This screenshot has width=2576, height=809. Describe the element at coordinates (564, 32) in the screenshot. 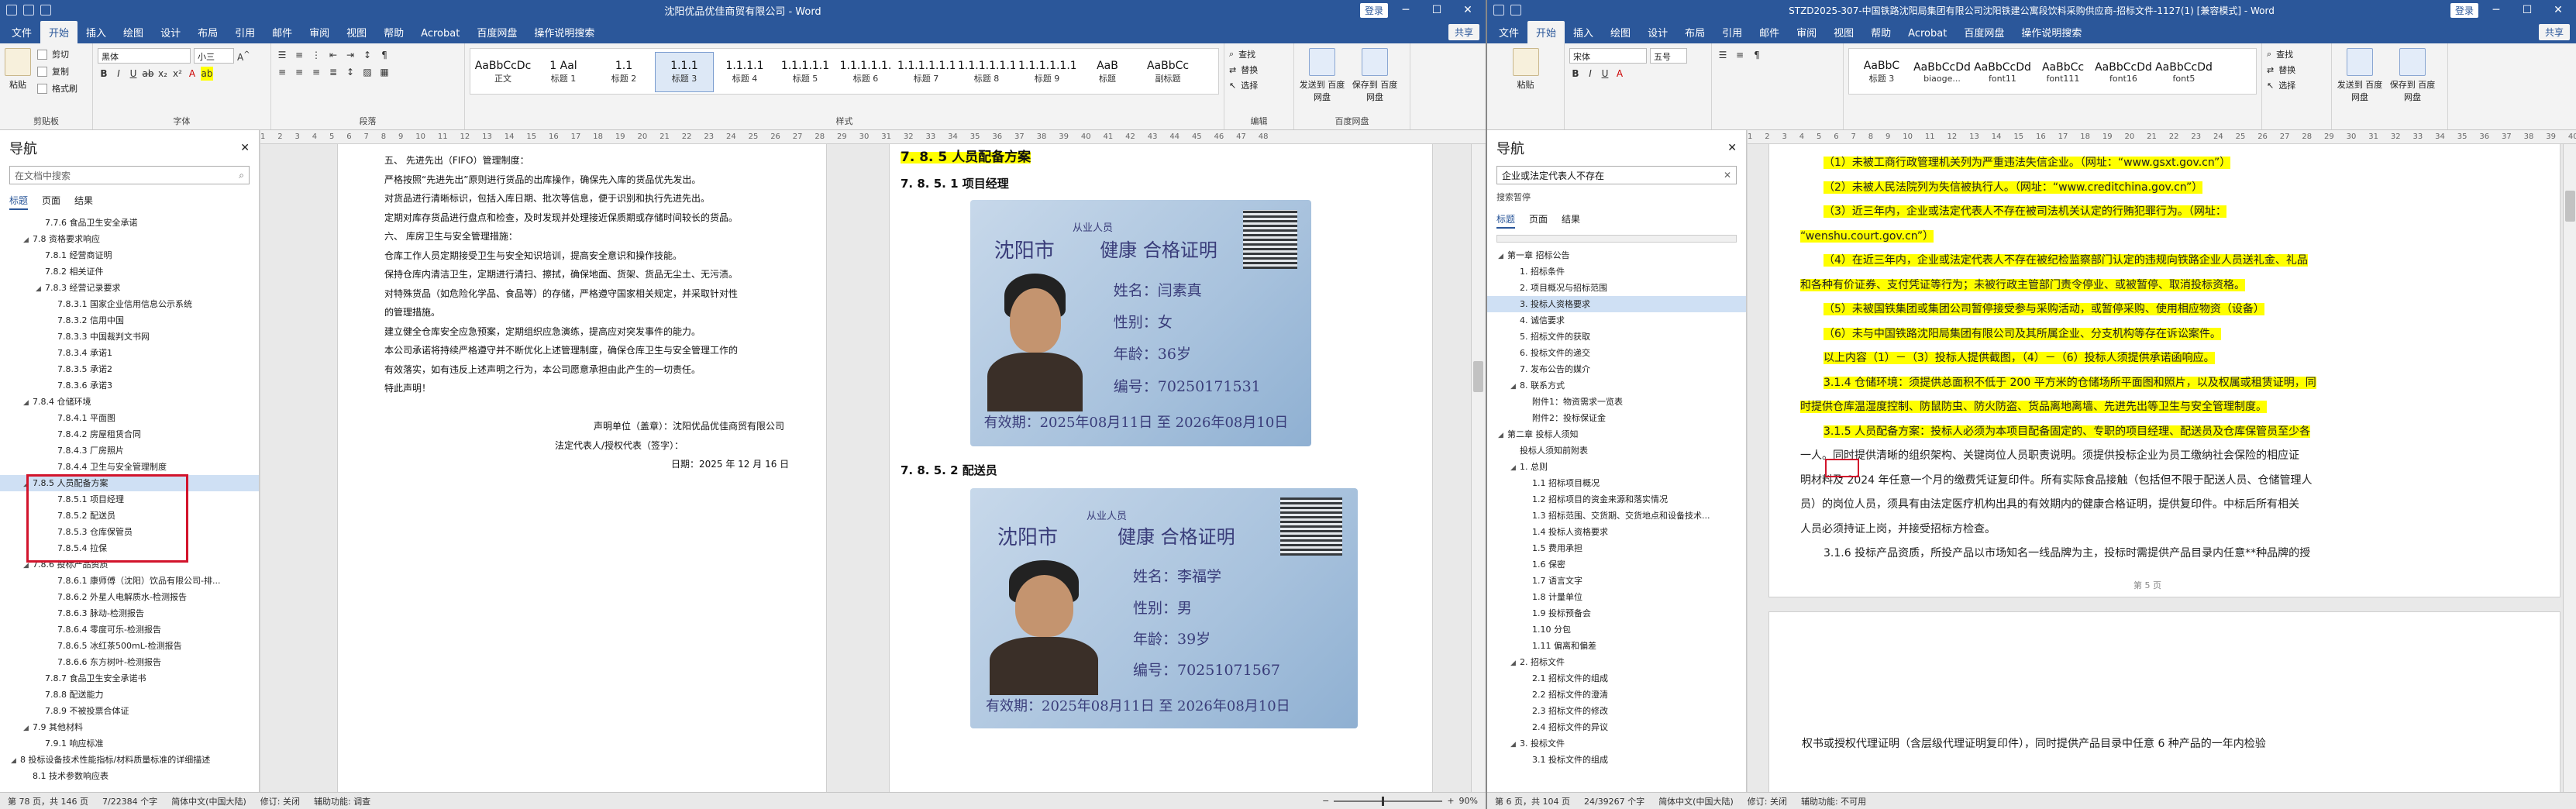

I see `ribbon-tab: 操作说明搜索` at that location.